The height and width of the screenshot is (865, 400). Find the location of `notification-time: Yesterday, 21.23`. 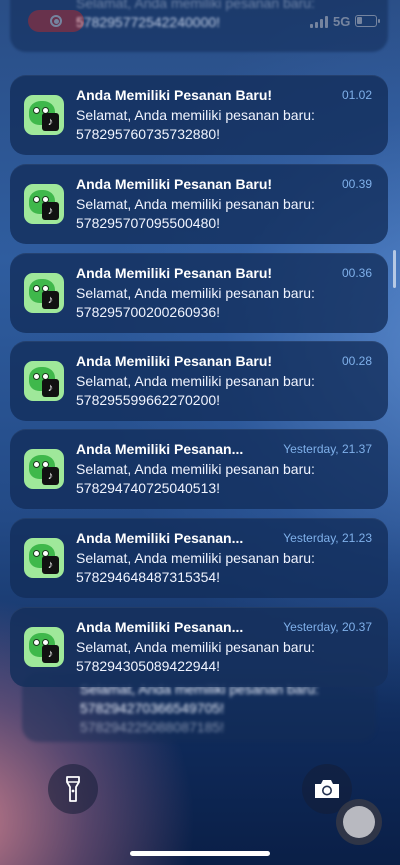

notification-time: Yesterday, 21.23 is located at coordinates (327, 538).